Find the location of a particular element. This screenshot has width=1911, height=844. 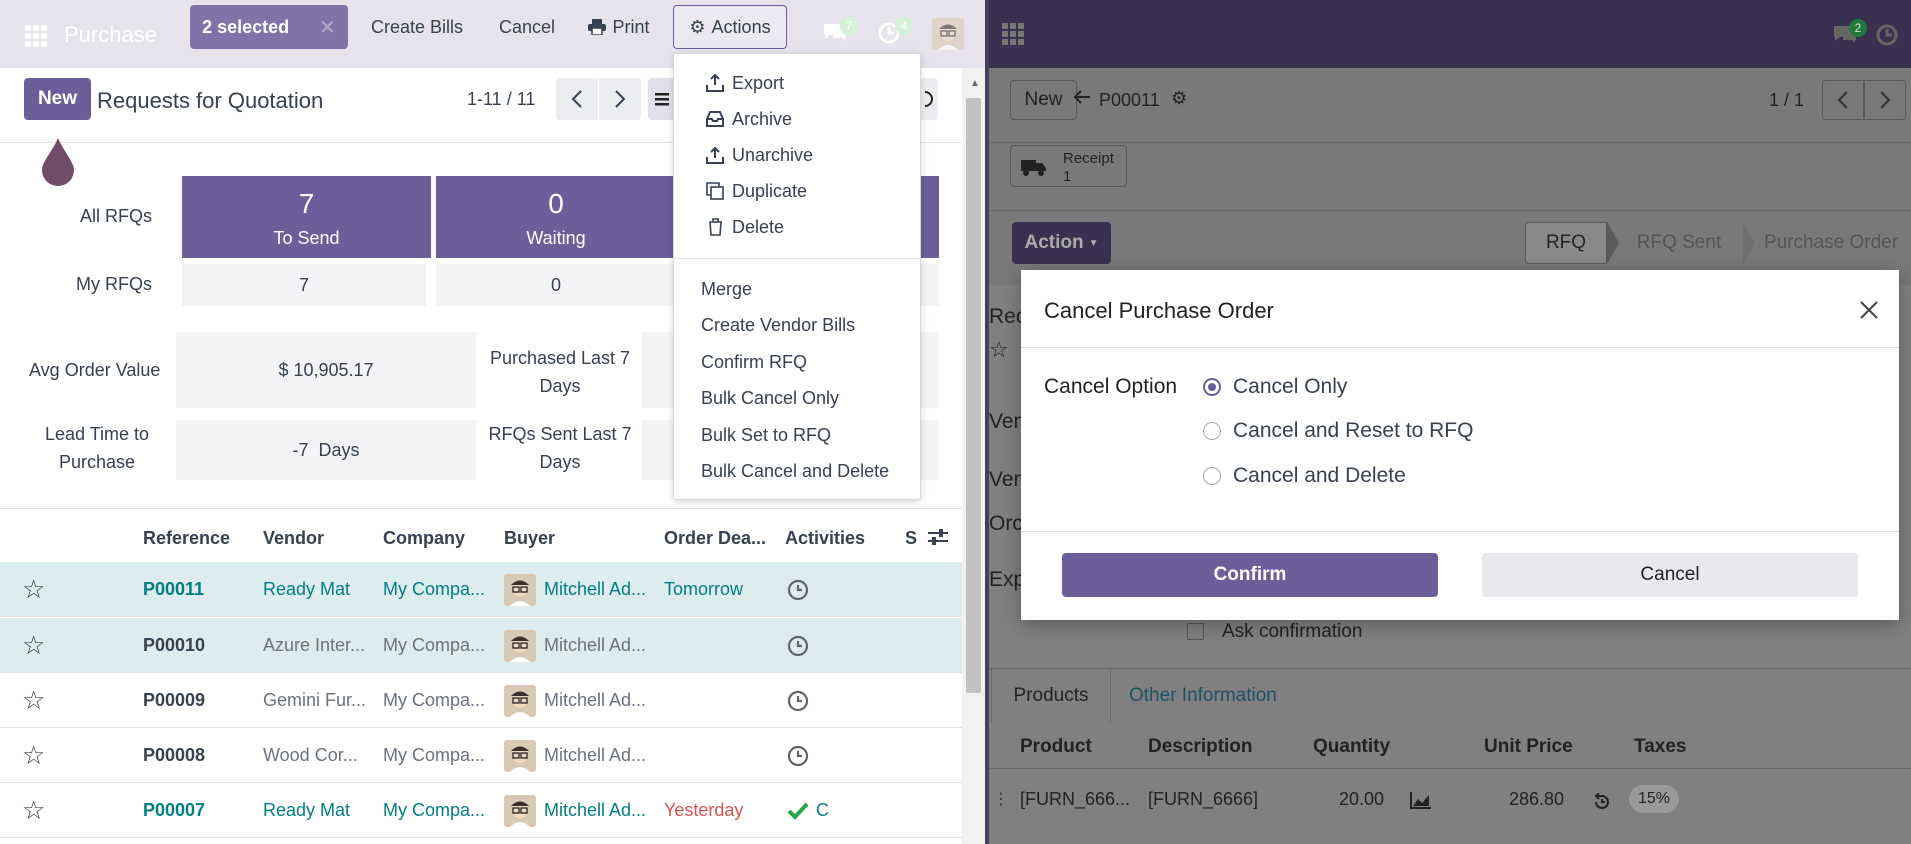

optional-columns-icon is located at coordinates (938, 537).